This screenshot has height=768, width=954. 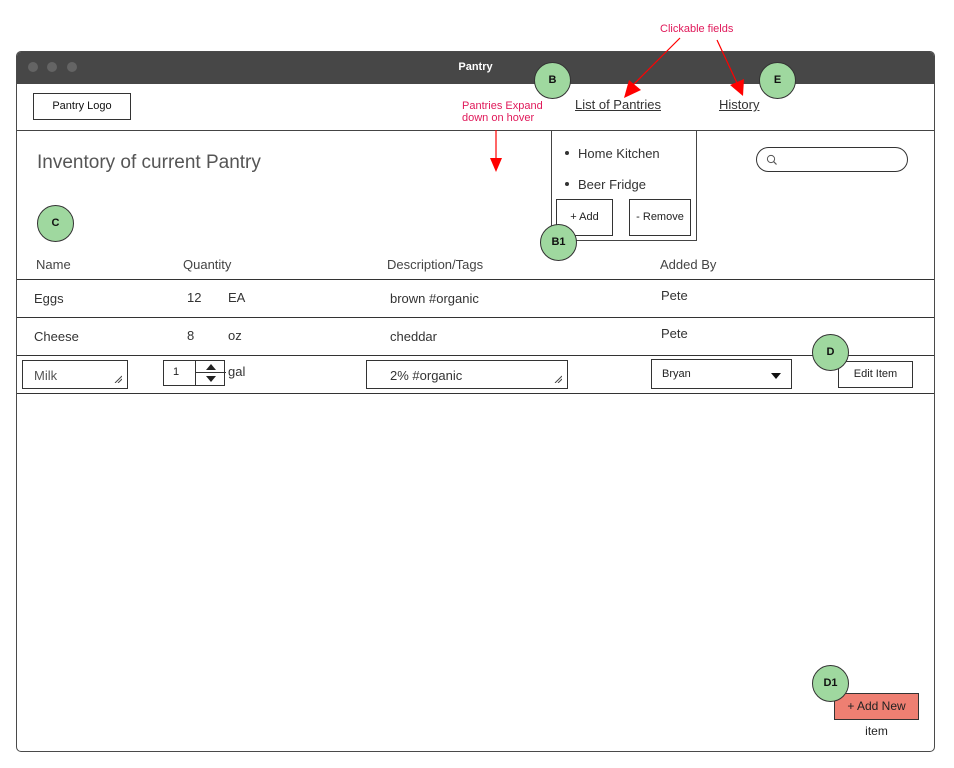 What do you see at coordinates (830, 352) in the screenshot?
I see `marker-d: D` at bounding box center [830, 352].